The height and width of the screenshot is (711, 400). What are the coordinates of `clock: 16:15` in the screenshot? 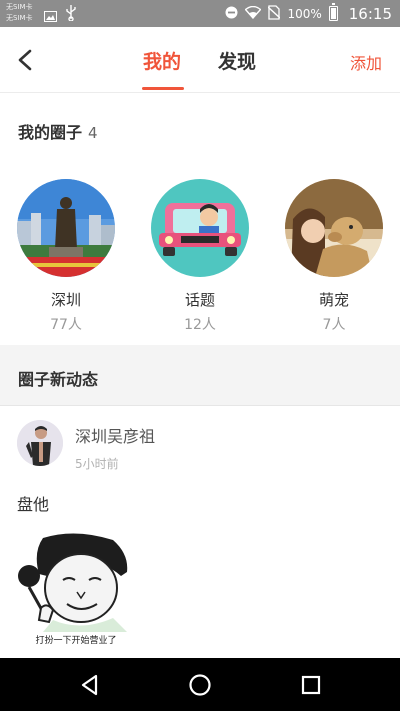 It's located at (370, 13).